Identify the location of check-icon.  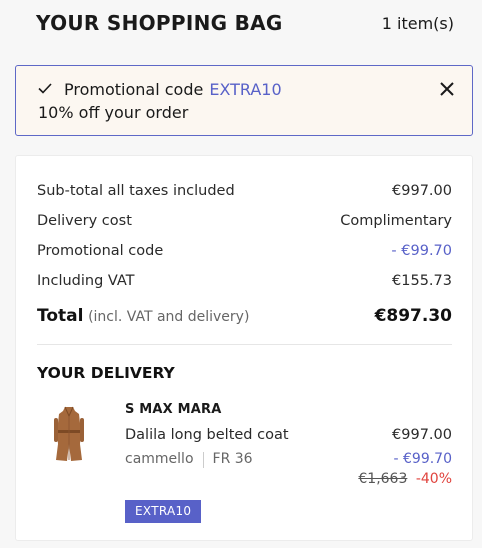
(48, 89).